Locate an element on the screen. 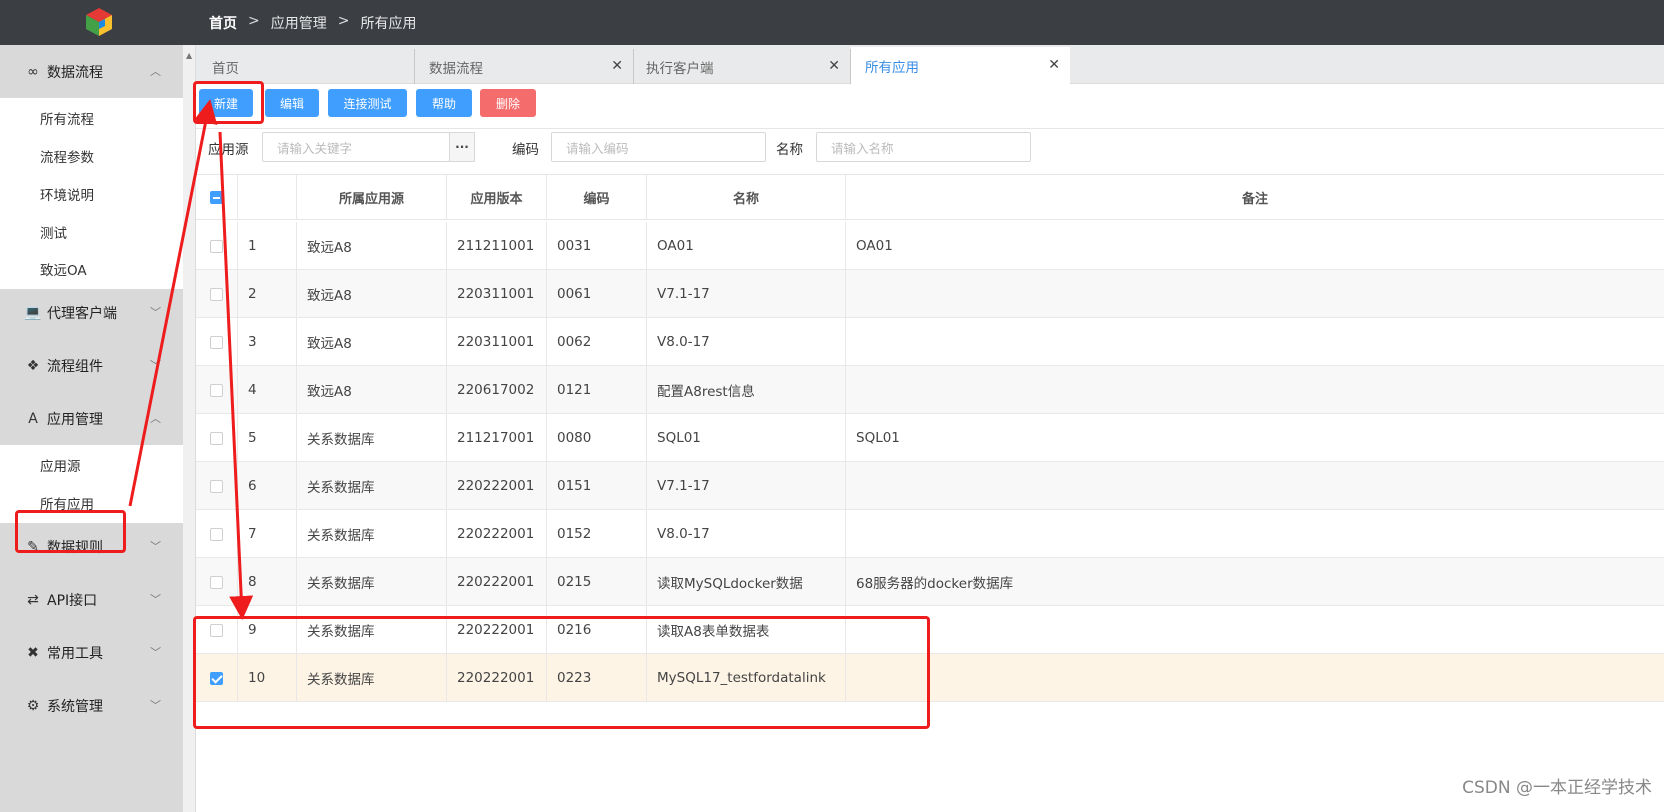 Image resolution: width=1664 pixels, height=812 pixels. tab-all-apps: 所有应用 ✕ is located at coordinates (960, 65).